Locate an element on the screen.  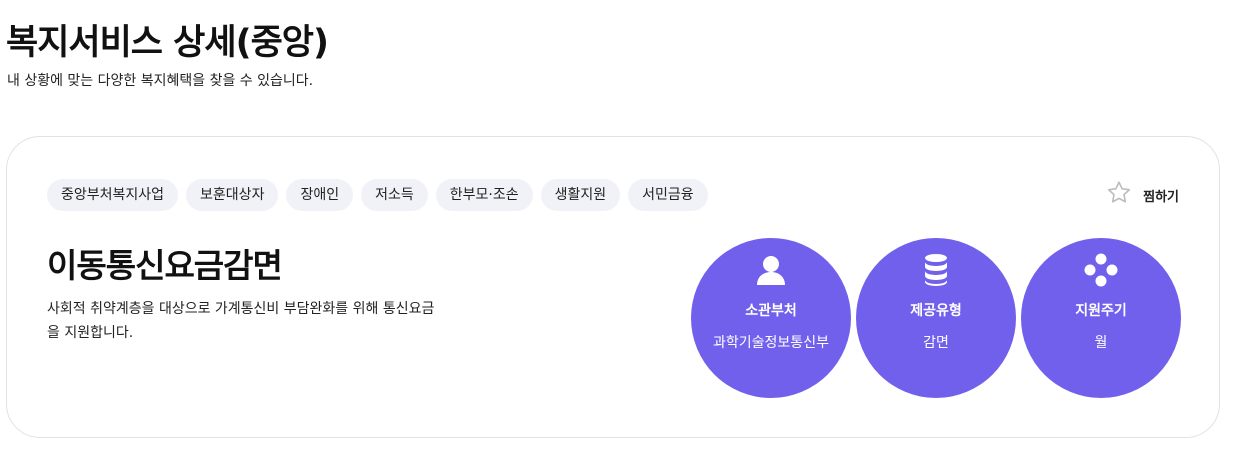
info-label: 소관부처 is located at coordinates (771, 311).